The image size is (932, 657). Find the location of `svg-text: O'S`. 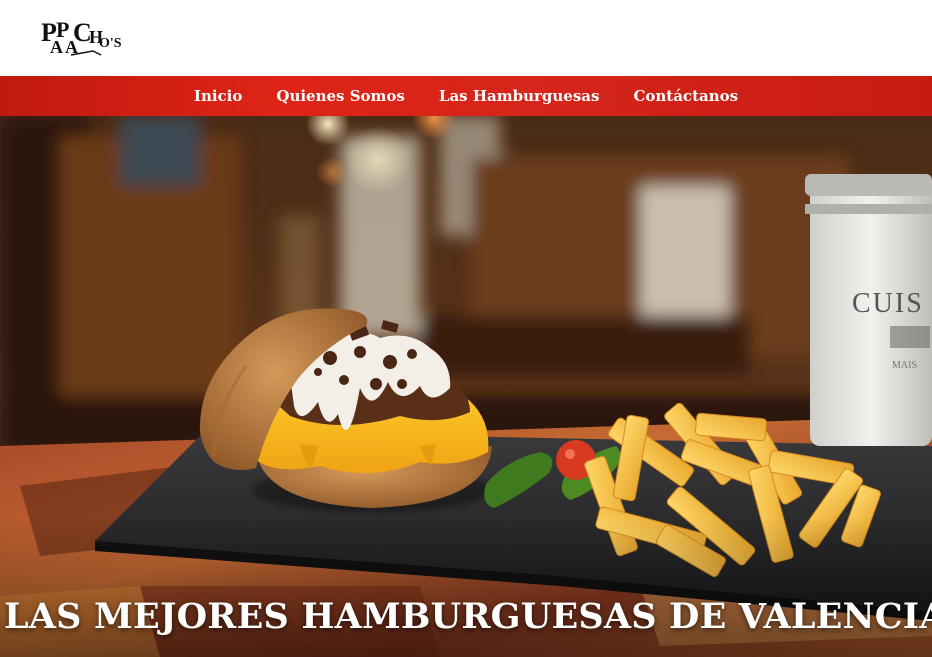

svg-text: O'S is located at coordinates (110, 43).